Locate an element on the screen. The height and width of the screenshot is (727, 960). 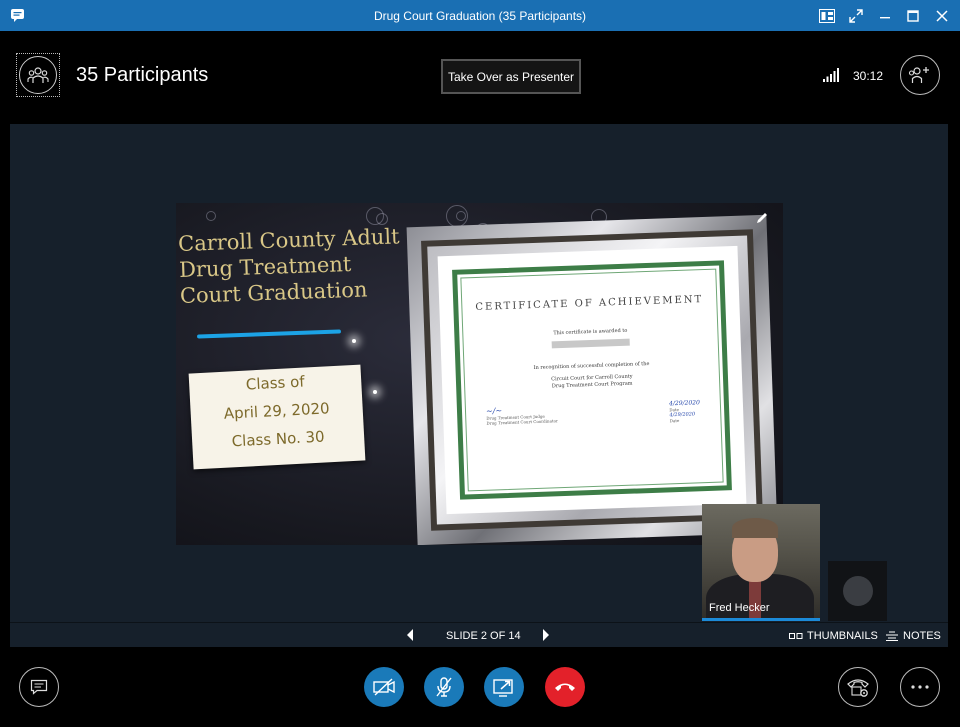
add-people-icon is located at coordinates (918, 75).